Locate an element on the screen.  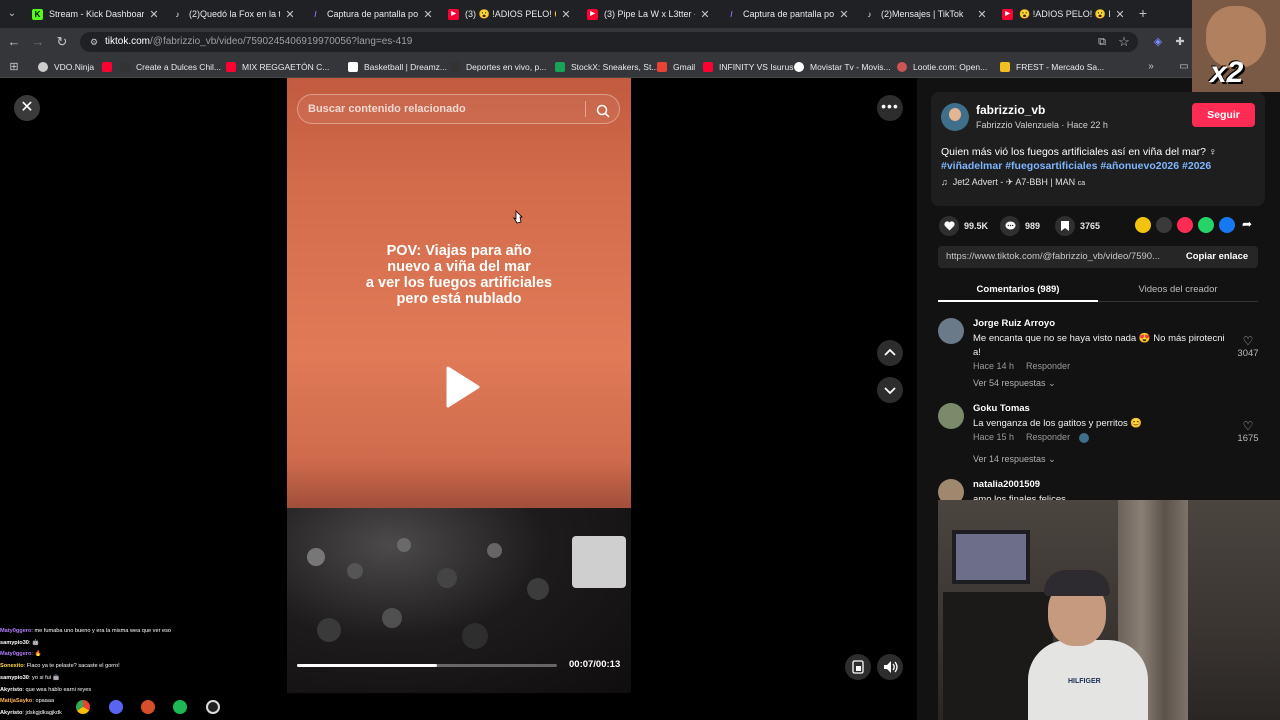
view-replies-button: Ver 14 respuestas ⌄ is located at coordinates (1014, 459).